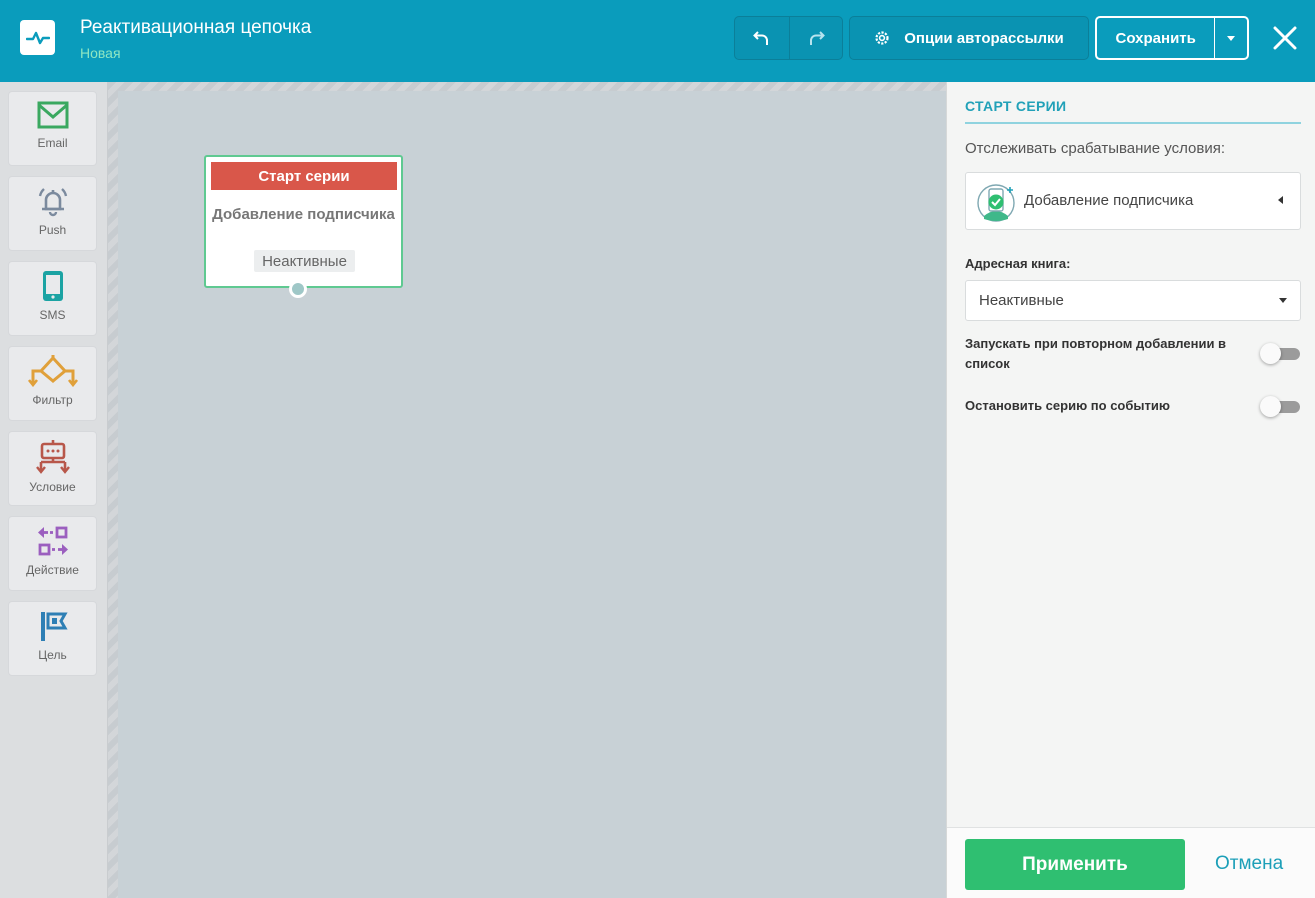 Image resolution: width=1315 pixels, height=898 pixels. Describe the element at coordinates (882, 38) in the screenshot. I see `gear-icon` at that location.